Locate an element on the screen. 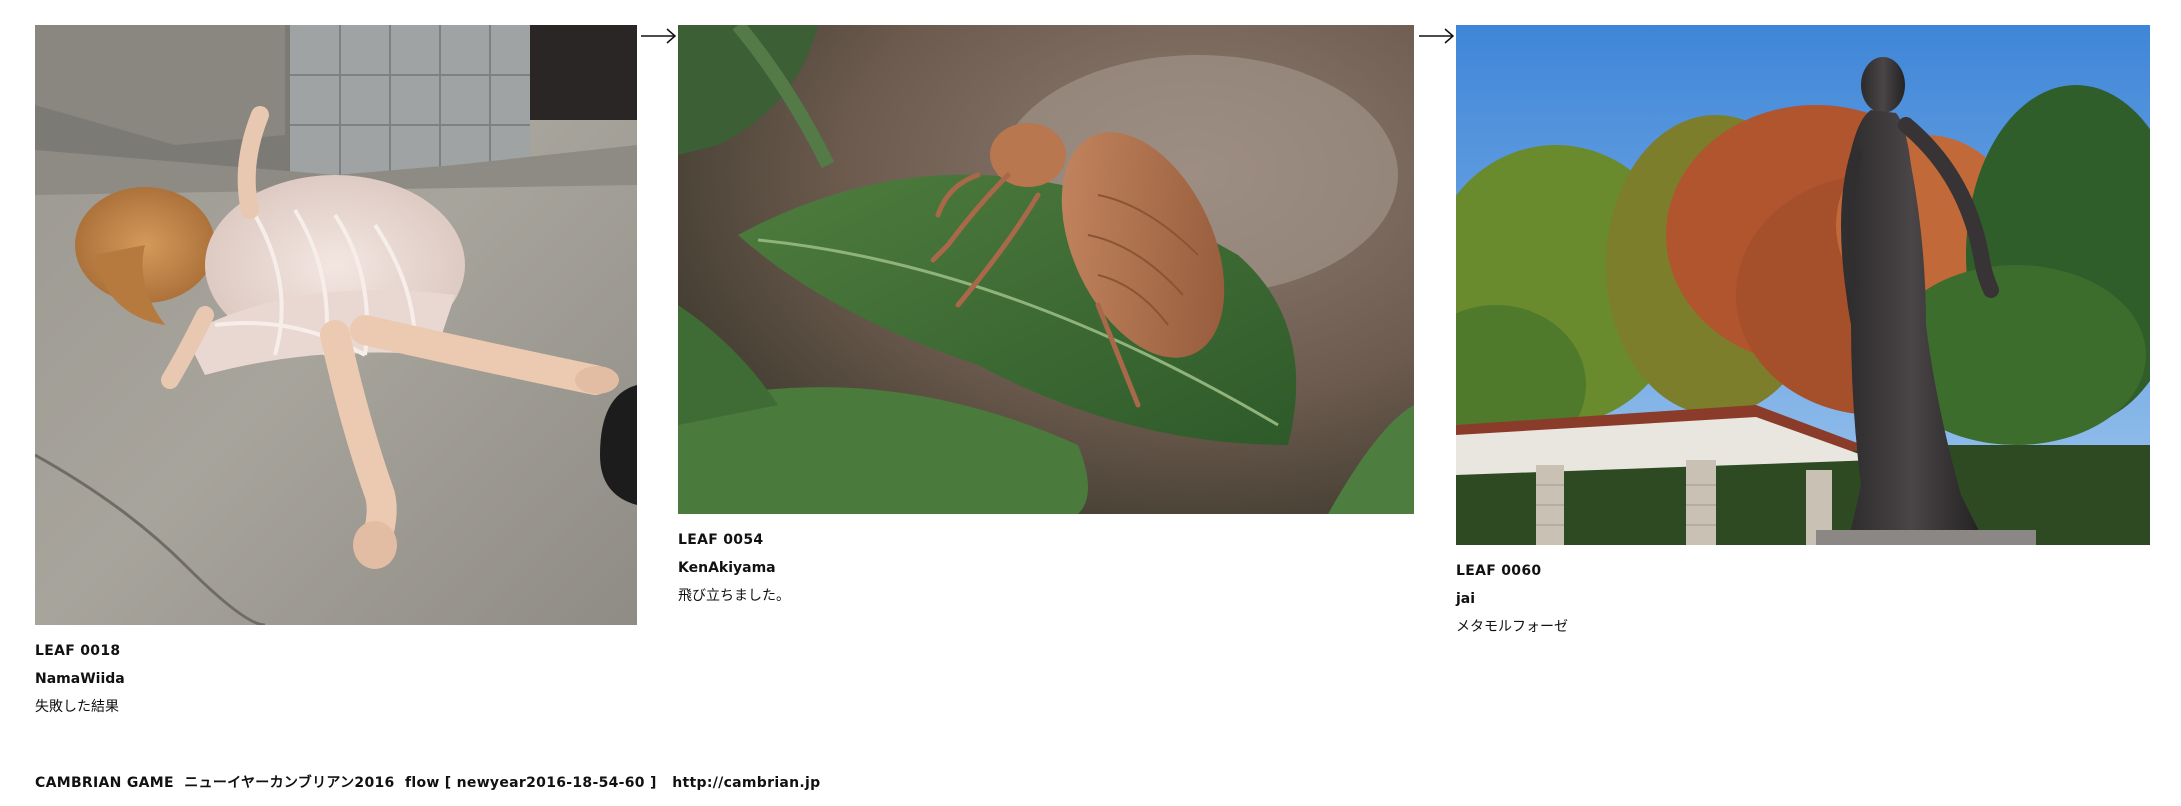  footer-site-link: http://cambrian.jp is located at coordinates (746, 783).